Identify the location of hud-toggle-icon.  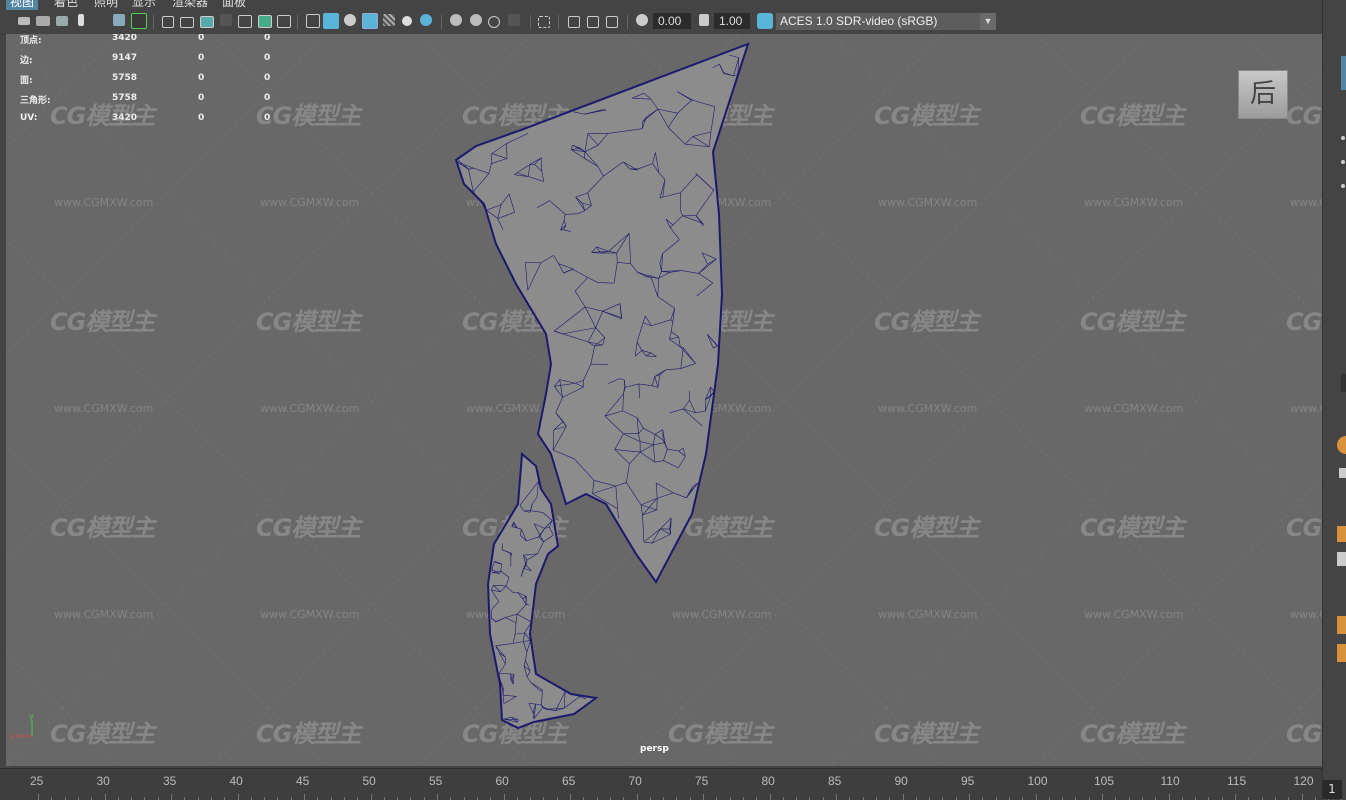
(574, 22).